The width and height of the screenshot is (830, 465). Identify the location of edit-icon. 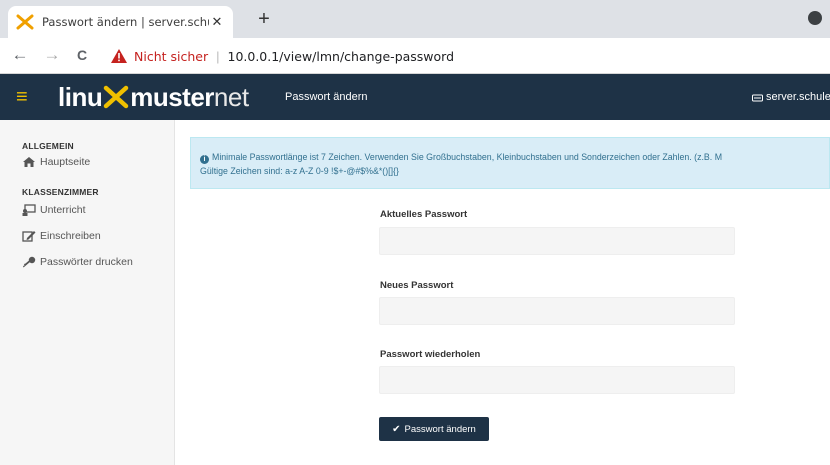
(29, 236).